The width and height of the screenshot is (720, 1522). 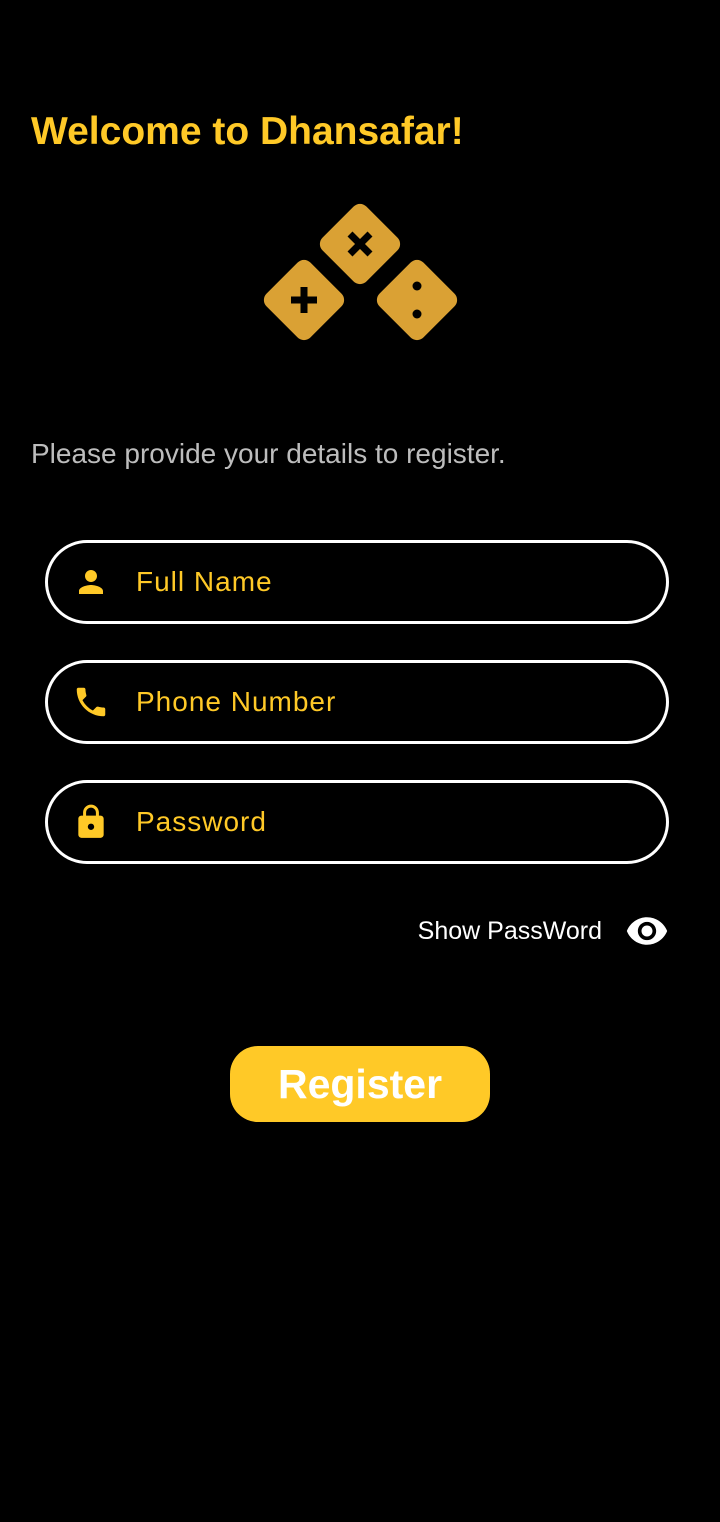 I want to click on math-operators-logo-icon, so click(x=360, y=272).